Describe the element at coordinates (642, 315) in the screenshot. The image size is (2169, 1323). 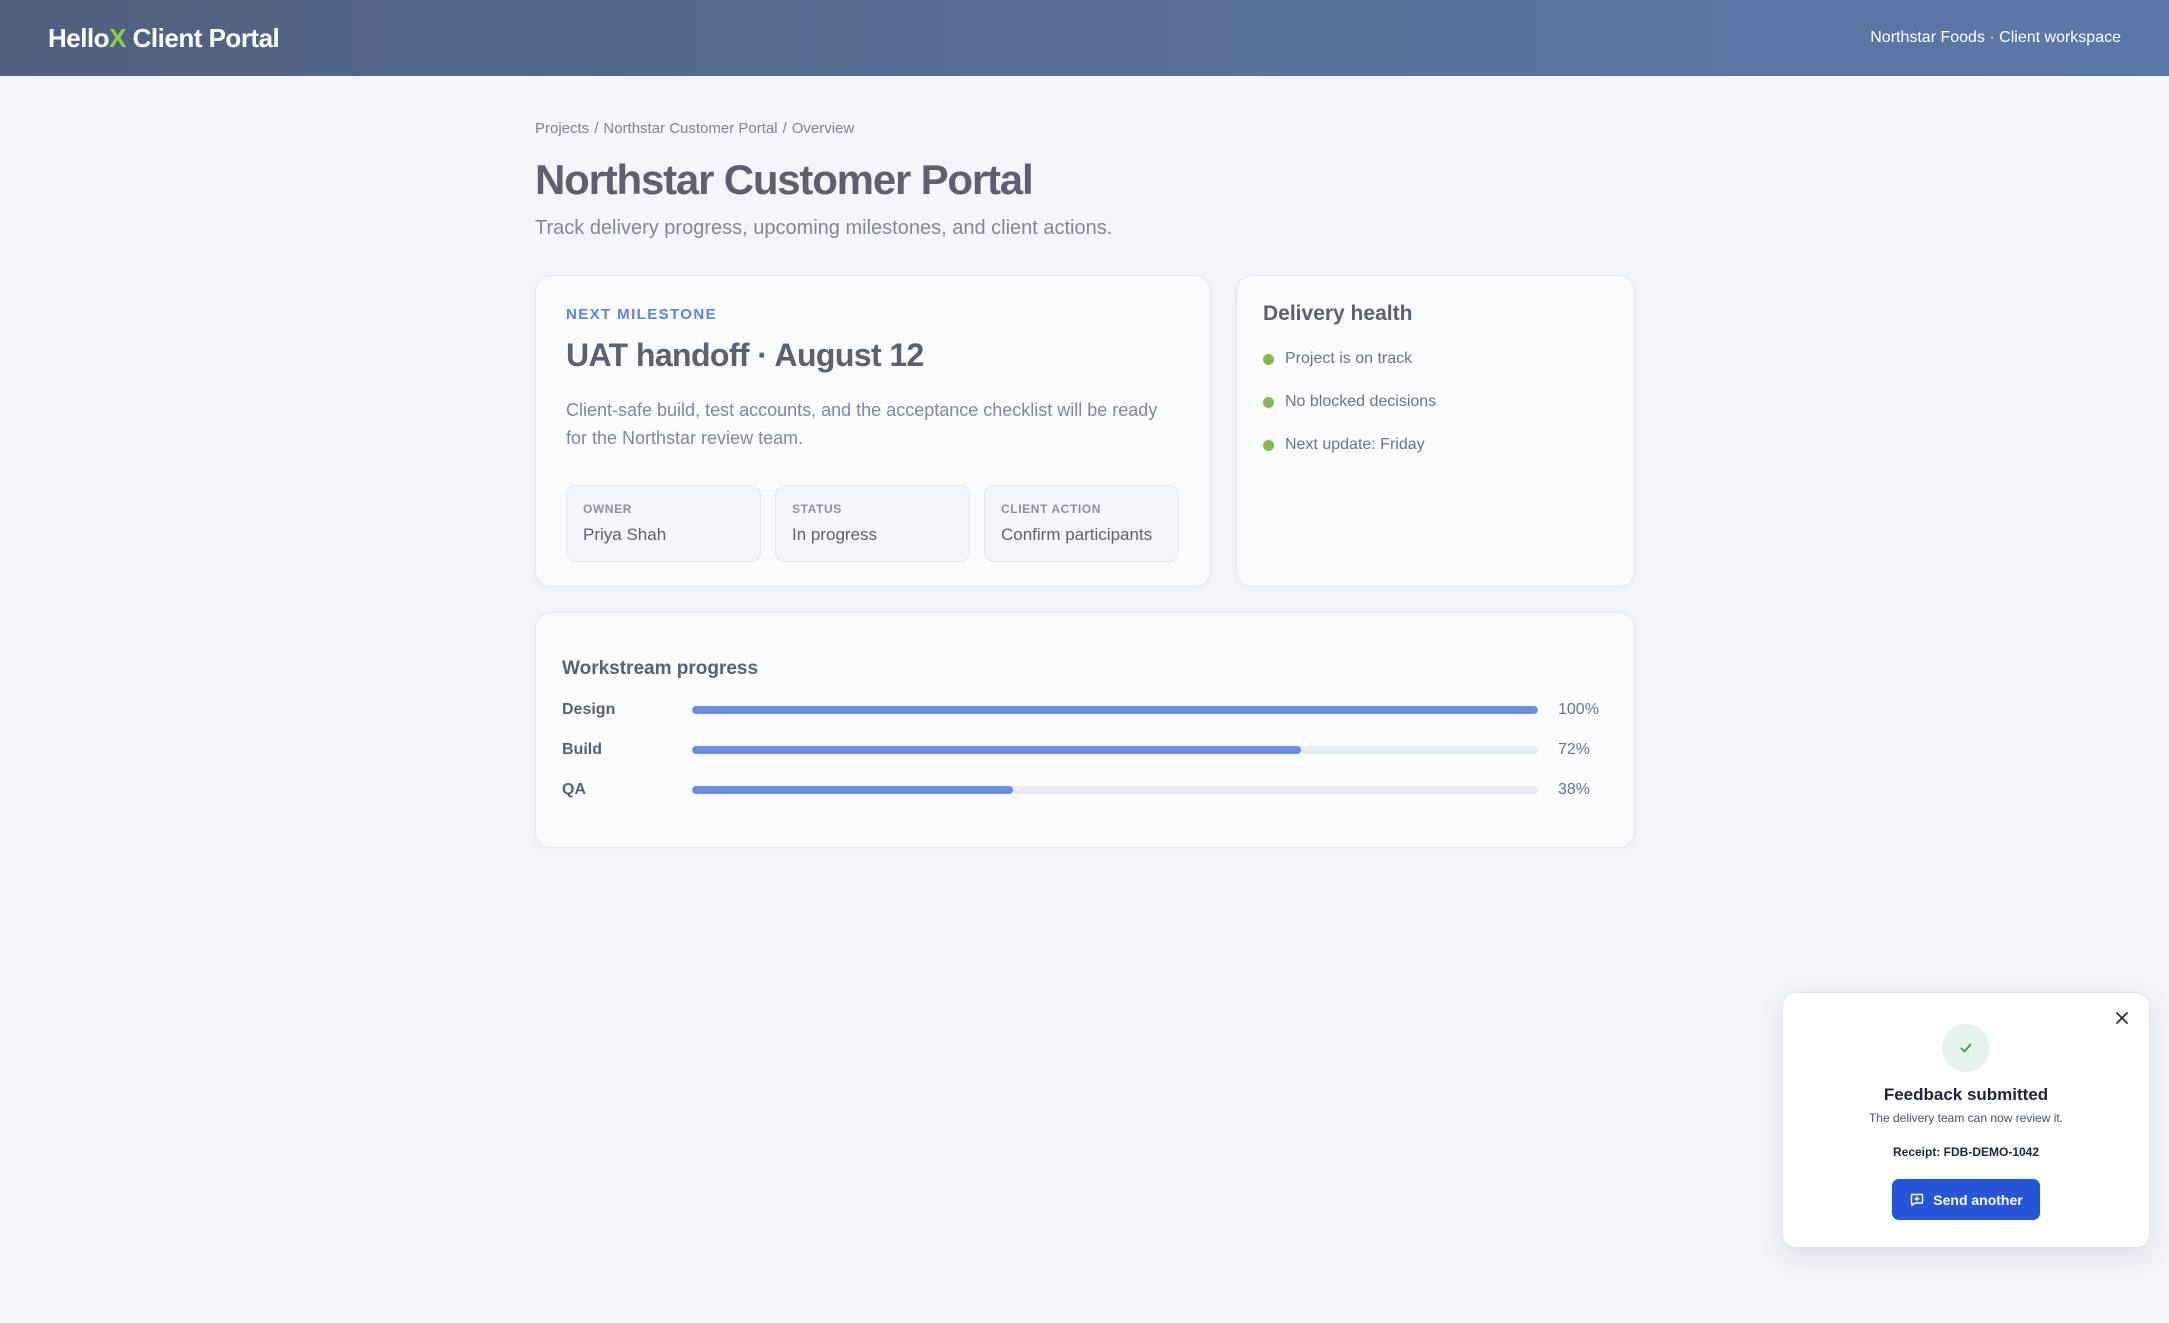
I see `milestone-eyebrow: NEXT MILESTONE` at that location.